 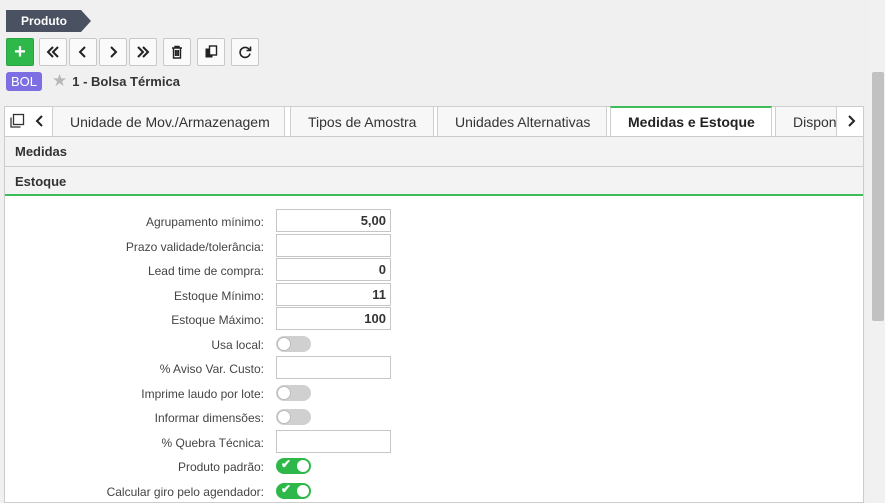 What do you see at coordinates (209, 418) in the screenshot?
I see `field-label: Informar dimensões:` at bounding box center [209, 418].